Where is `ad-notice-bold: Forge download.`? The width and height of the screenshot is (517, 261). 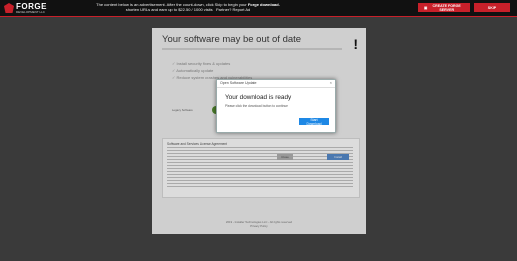
ad-notice-bold: Forge download. is located at coordinates (263, 4).